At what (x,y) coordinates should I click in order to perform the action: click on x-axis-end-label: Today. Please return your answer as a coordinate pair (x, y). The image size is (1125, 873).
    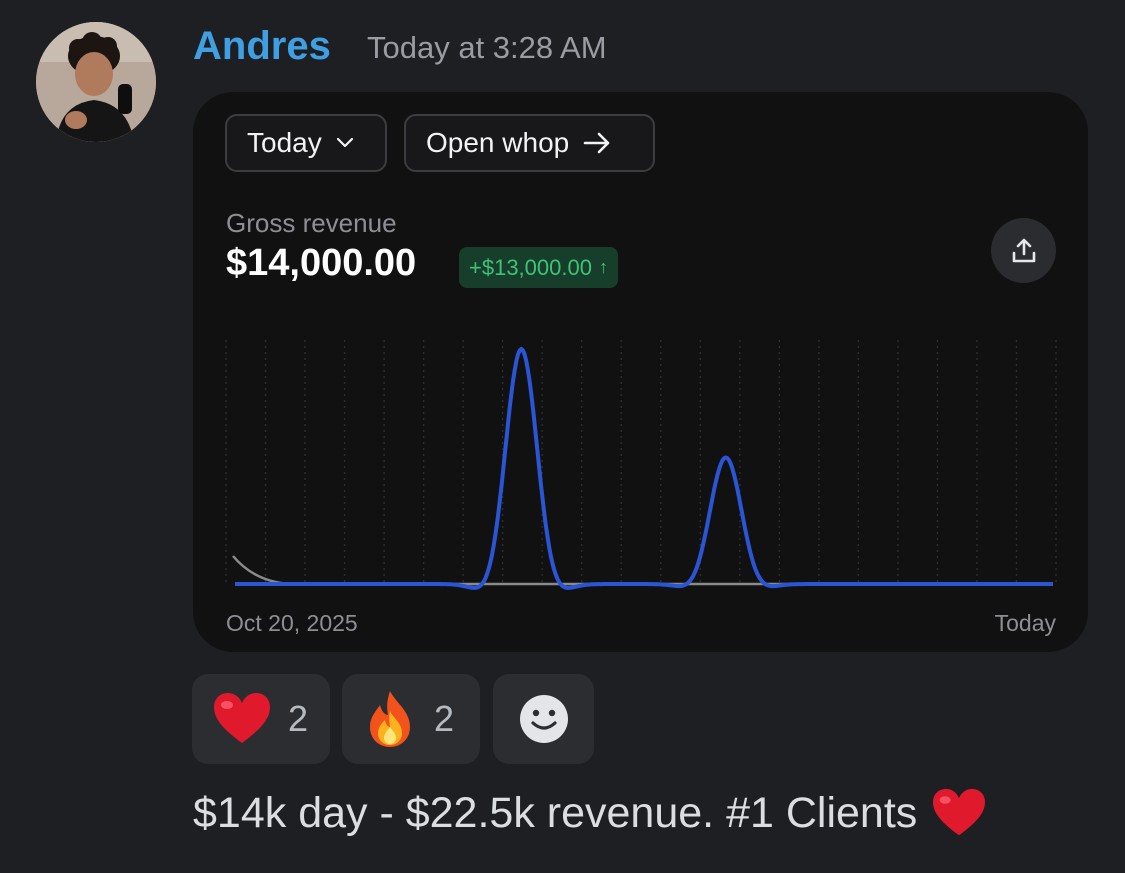
    Looking at the image, I should click on (1025, 623).